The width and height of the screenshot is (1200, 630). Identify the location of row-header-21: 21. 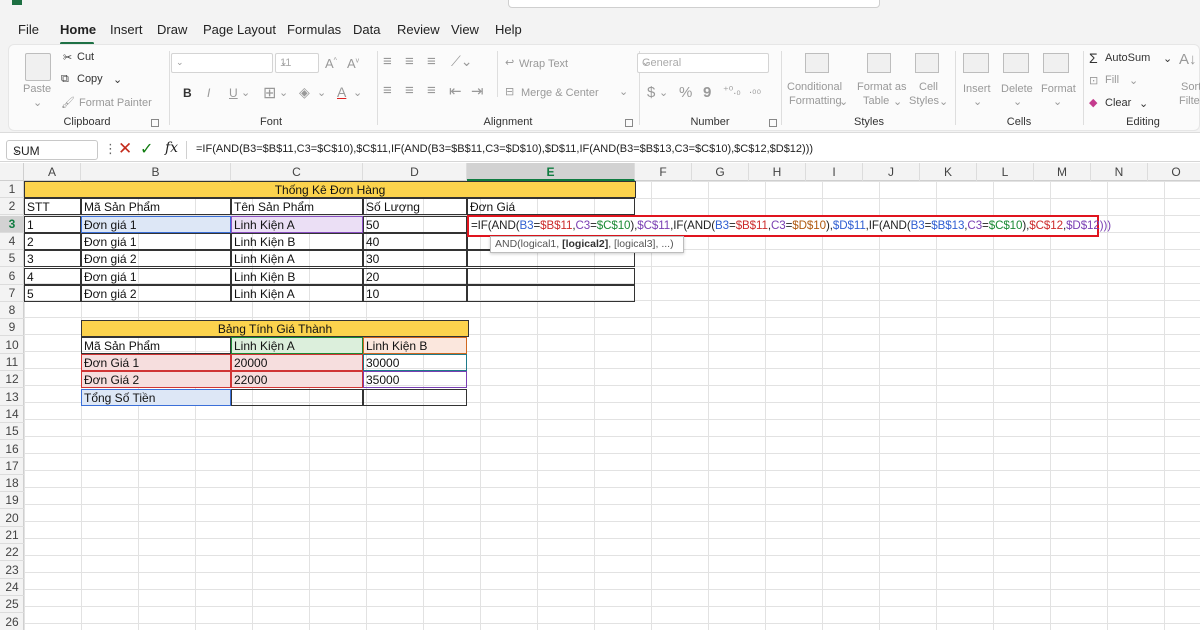
(12, 535).